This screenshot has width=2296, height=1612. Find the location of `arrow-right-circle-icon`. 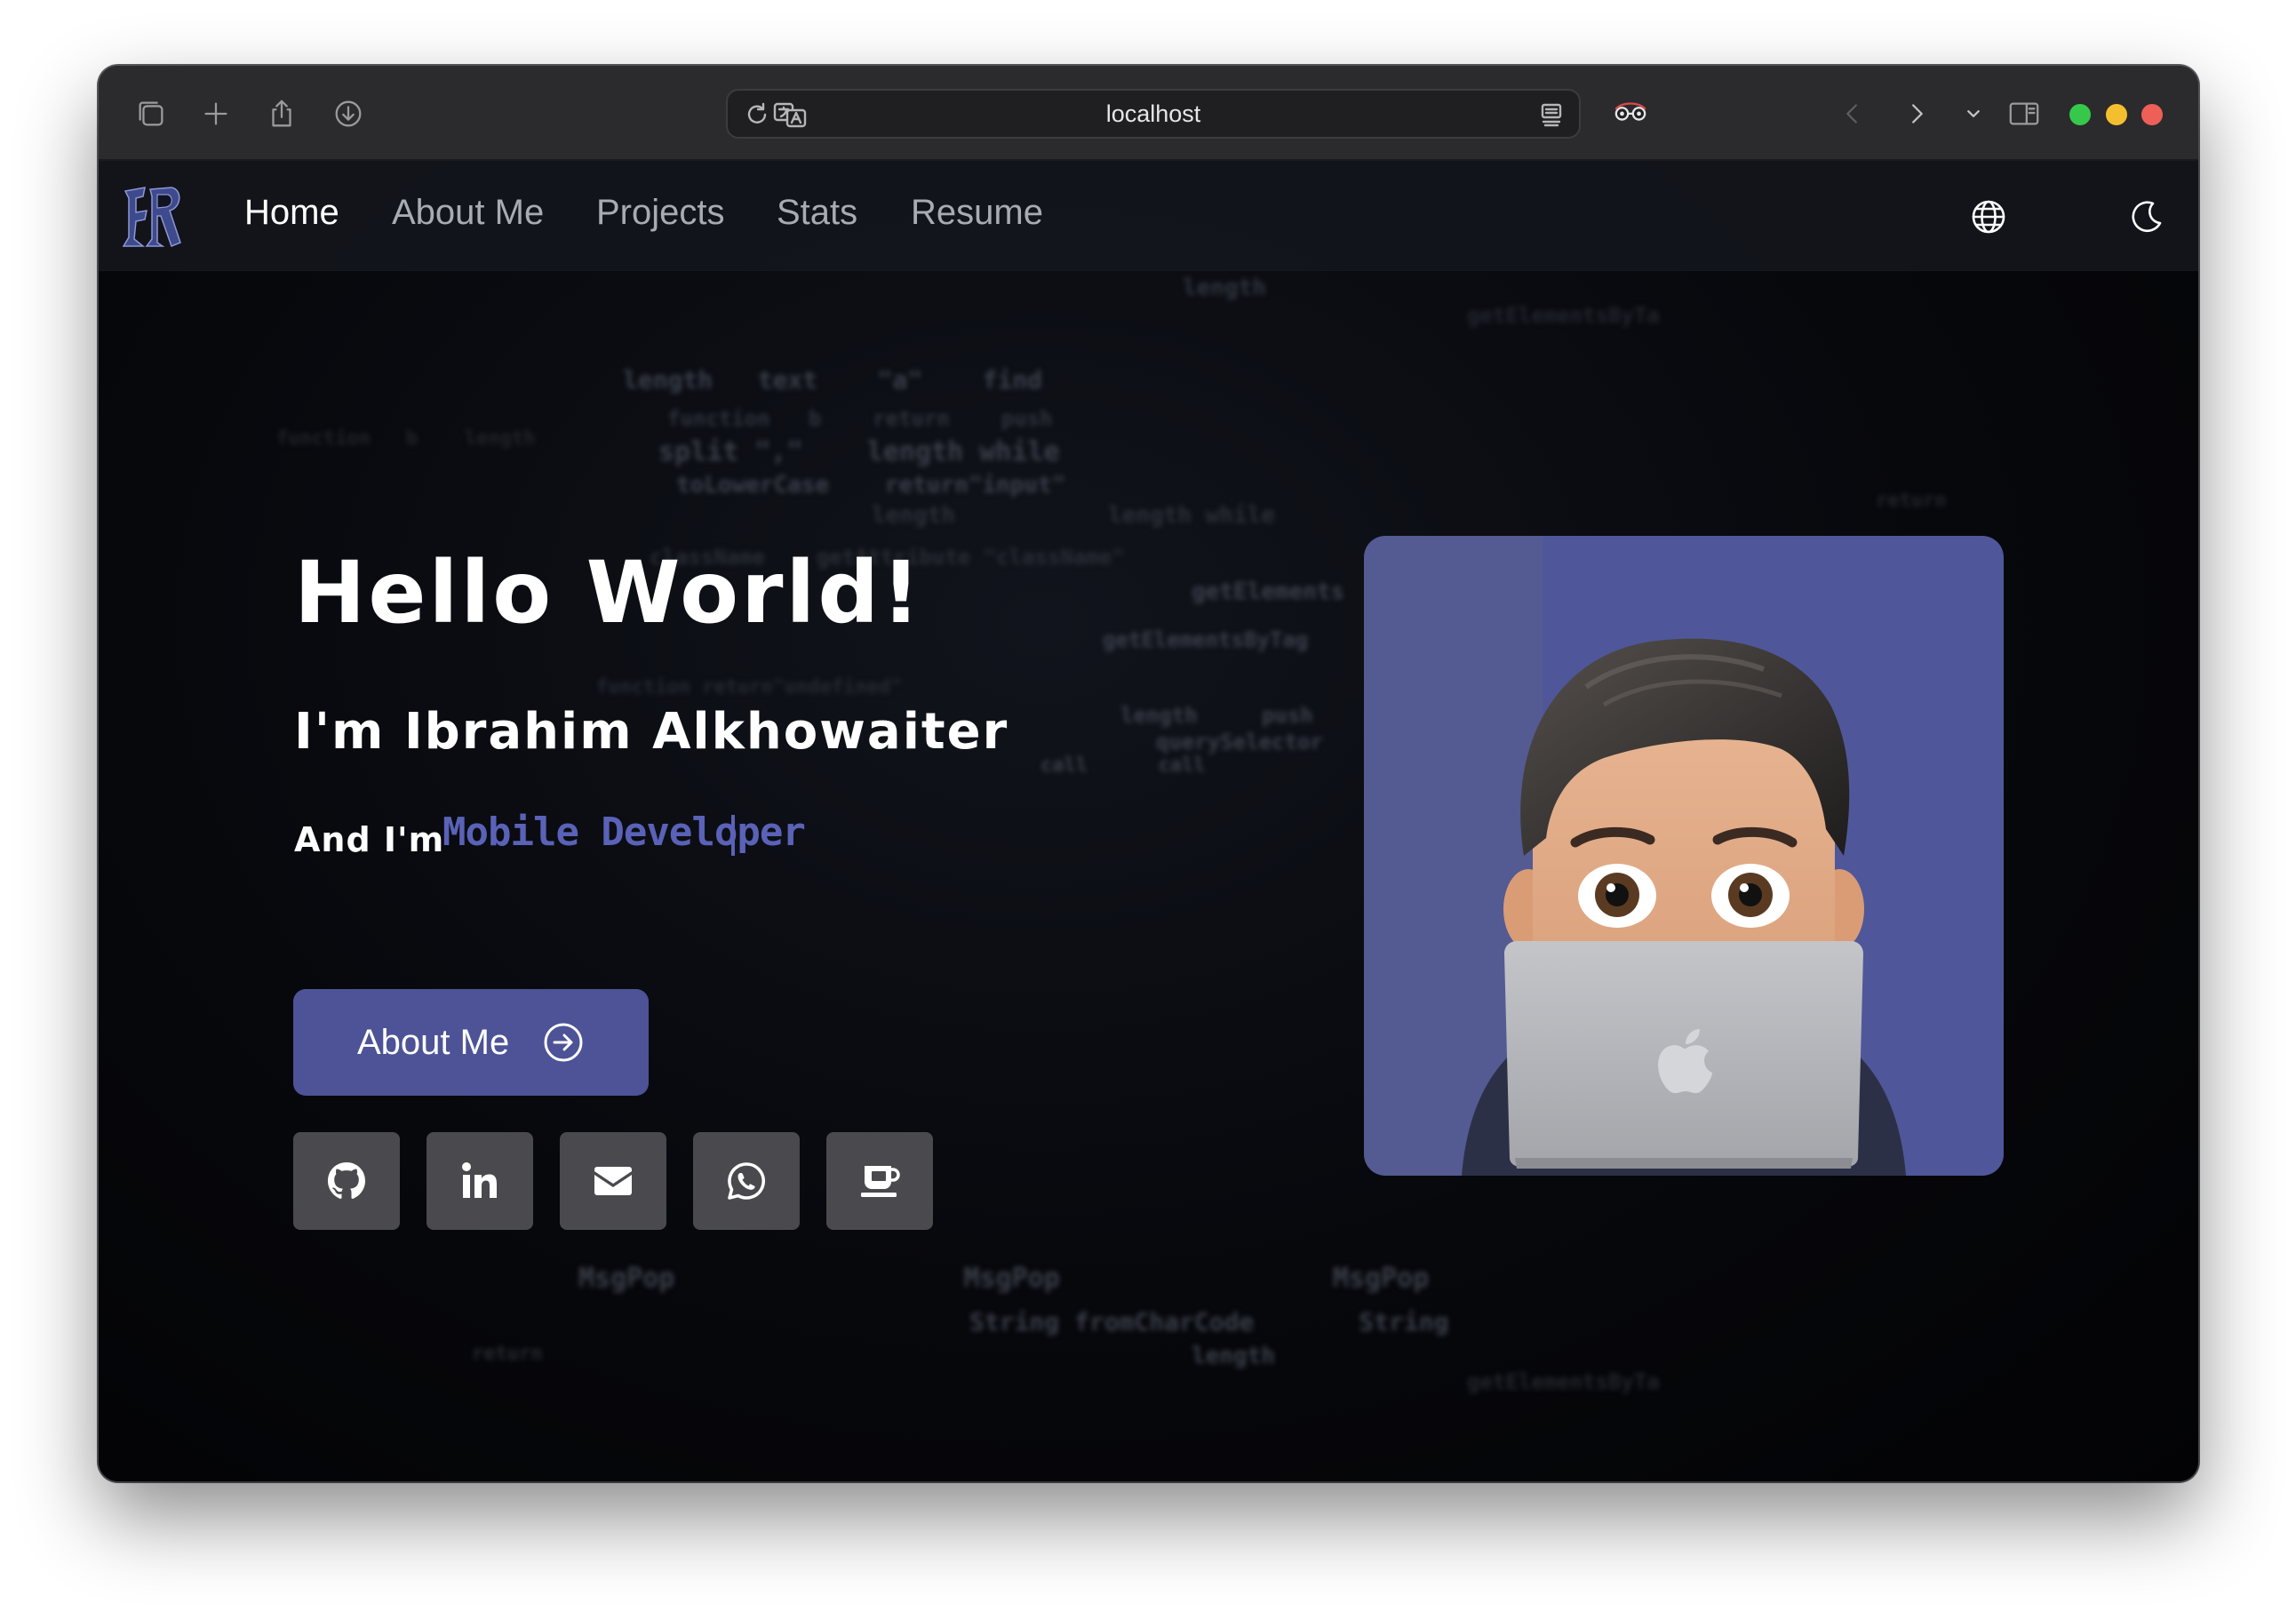

arrow-right-circle-icon is located at coordinates (564, 1042).